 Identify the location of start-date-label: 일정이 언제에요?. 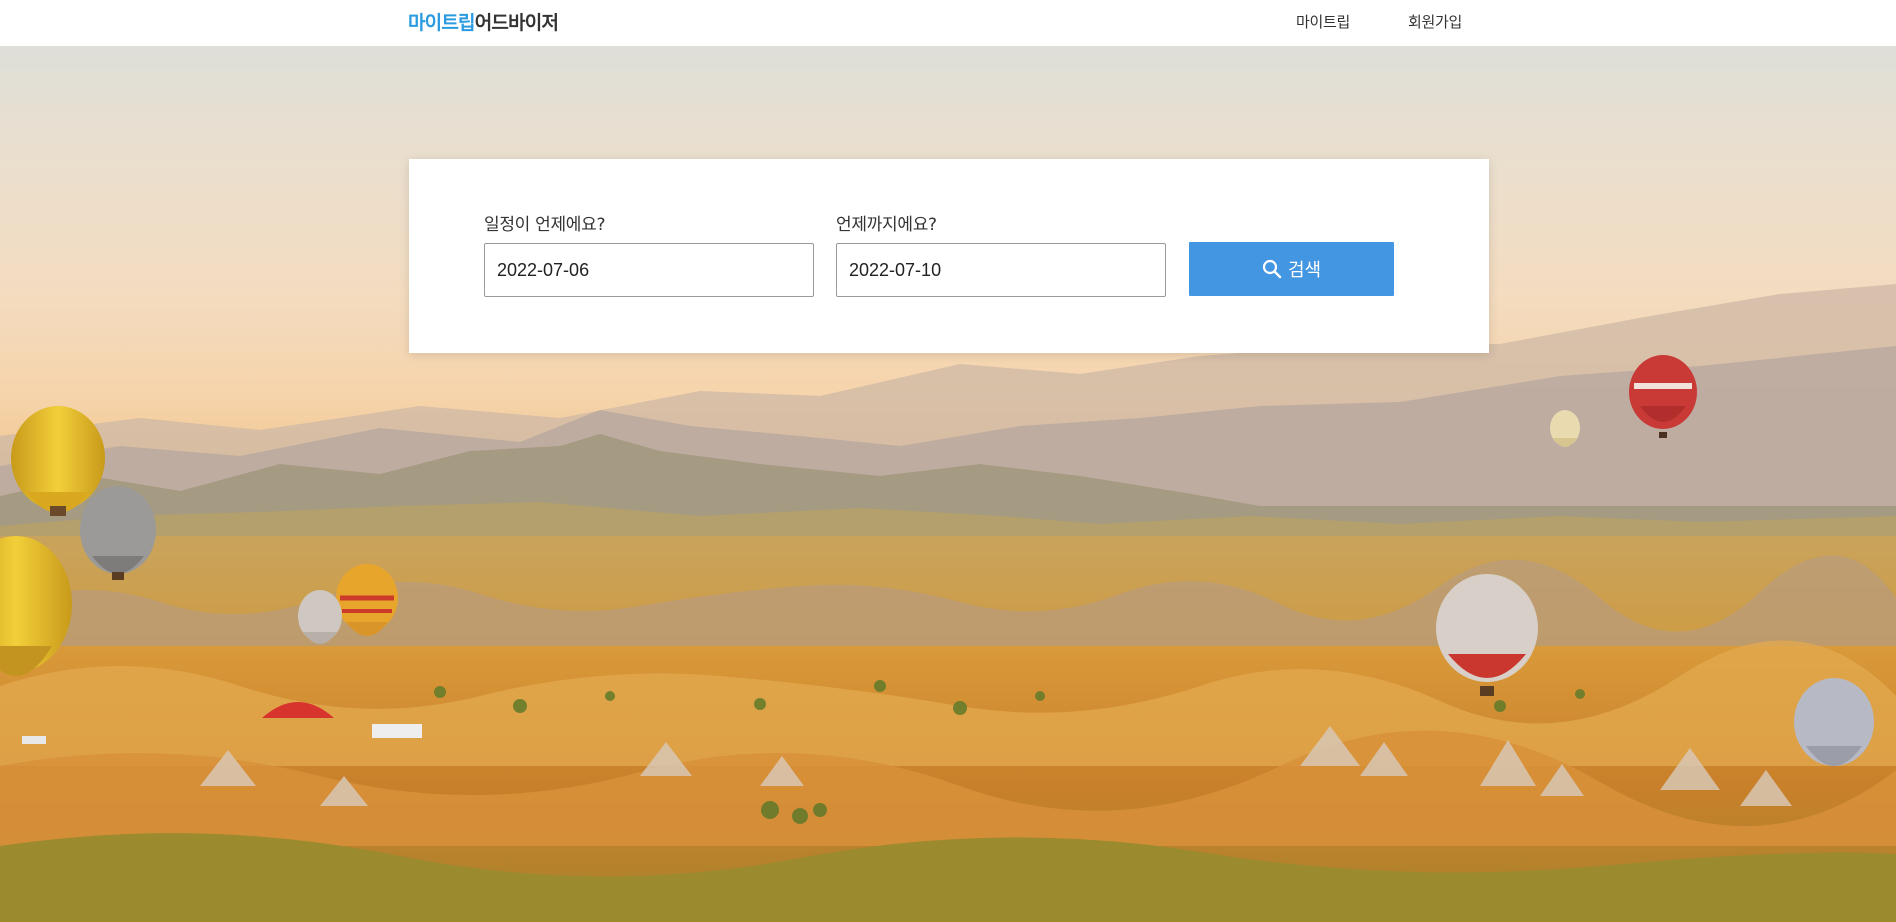
(545, 225).